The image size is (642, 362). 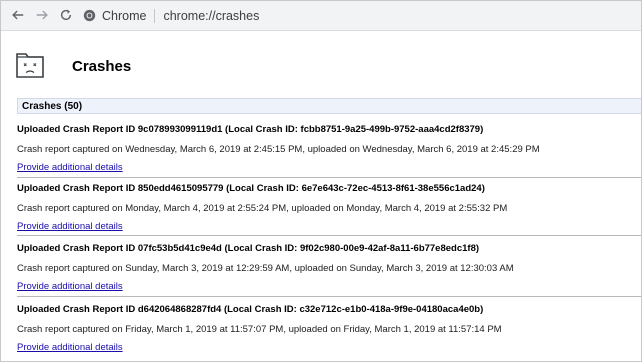 What do you see at coordinates (124, 15) in the screenshot?
I see `site-chip: Chrome` at bounding box center [124, 15].